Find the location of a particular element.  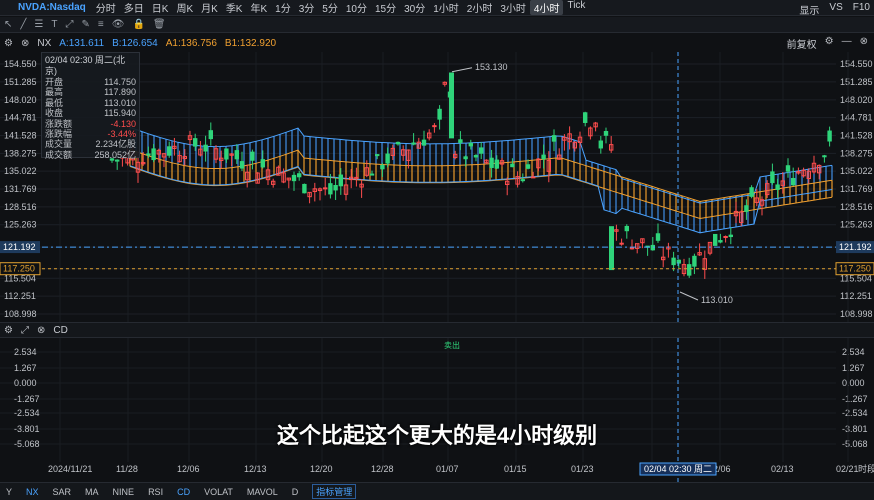

timeframe-tab-4: 月K is located at coordinates (209, 7).